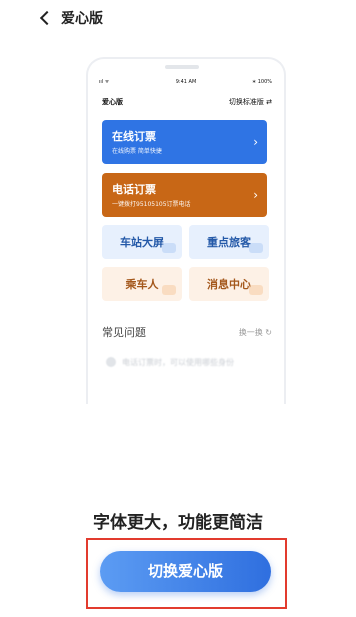  Describe the element at coordinates (256, 248) in the screenshot. I see `person-icon` at that location.